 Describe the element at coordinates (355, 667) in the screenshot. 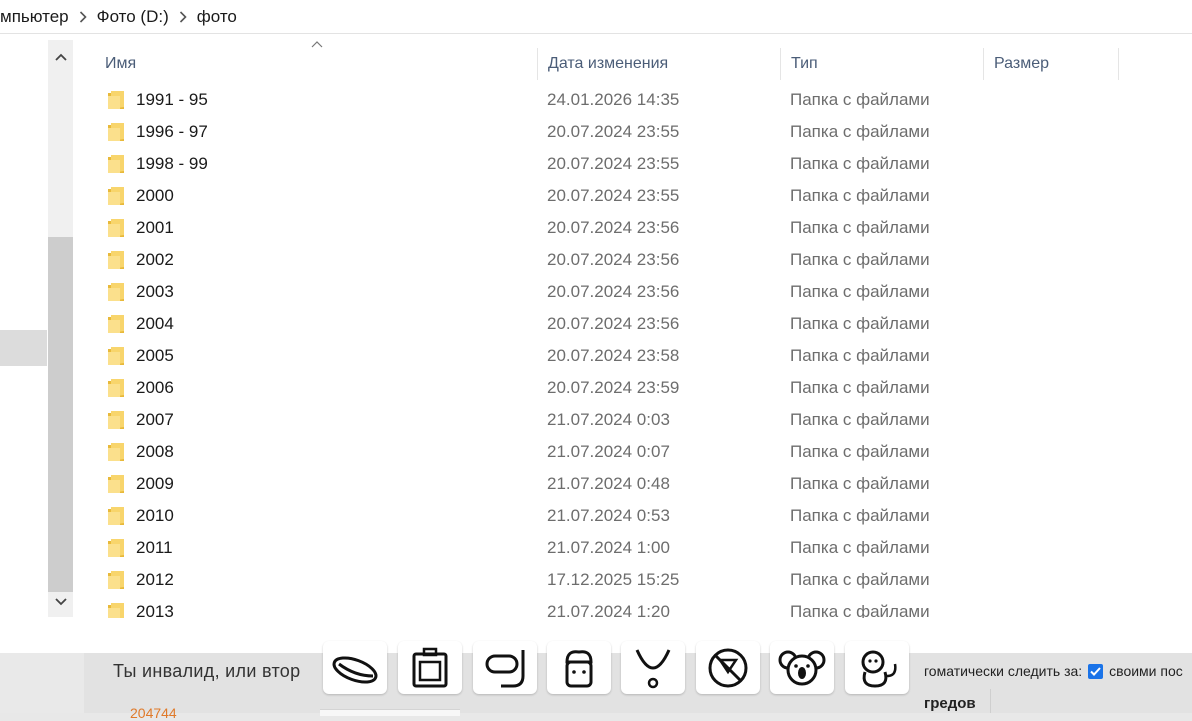

I see `hotdog-icon` at that location.